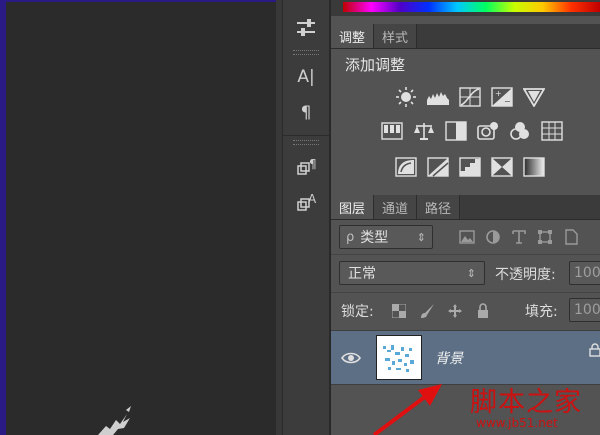 This screenshot has height=435, width=600. I want to click on posterize-icon, so click(438, 167).